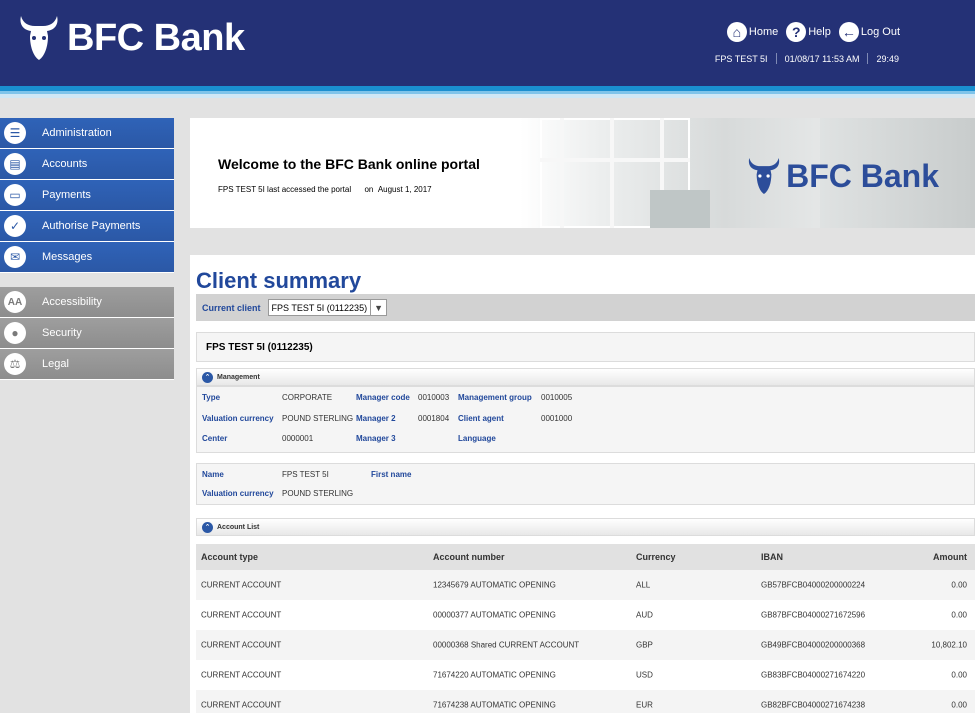 The height and width of the screenshot is (713, 975). I want to click on name-value: FPS TEST 5I, so click(305, 474).